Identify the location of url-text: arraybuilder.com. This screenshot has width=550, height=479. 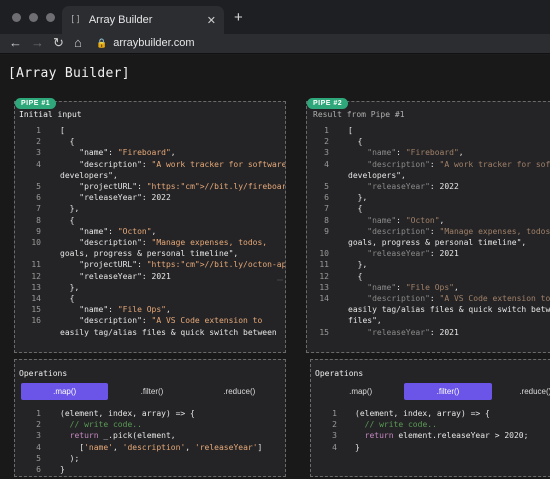
(154, 43).